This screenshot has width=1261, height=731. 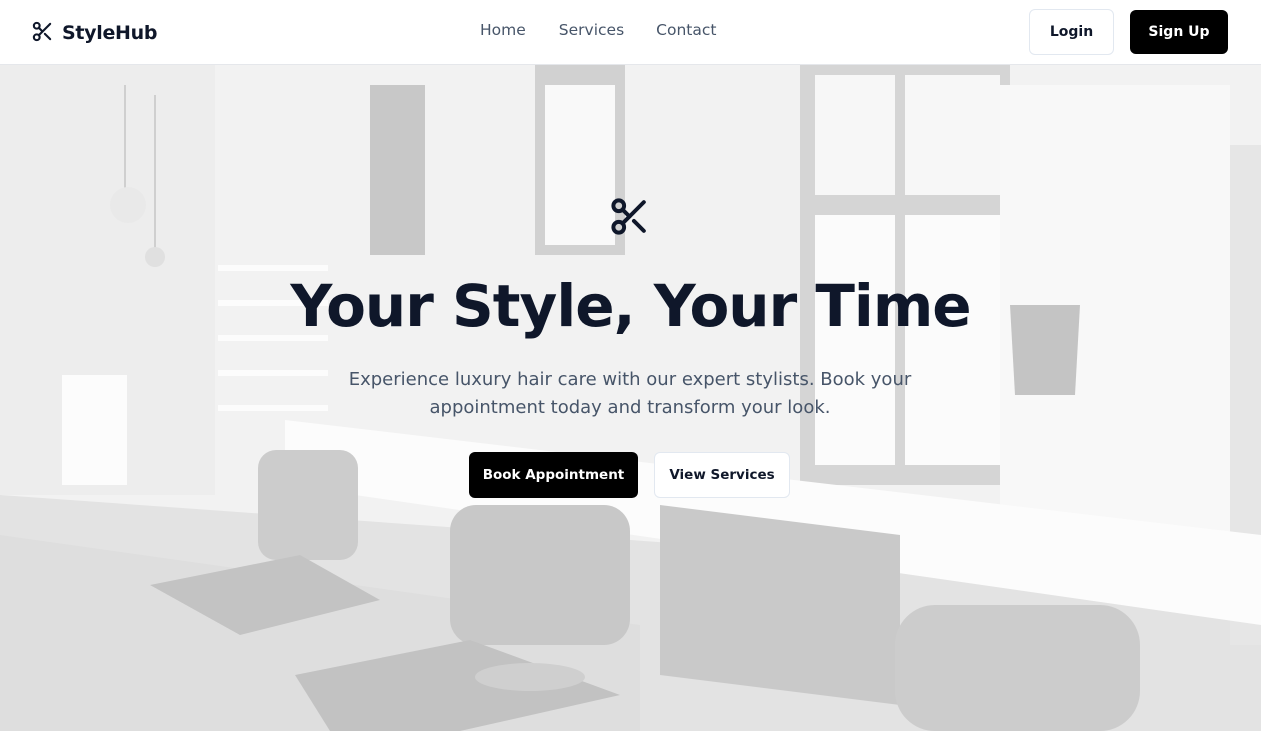 I want to click on hero-title: Your Style, Your Time, so click(x=630, y=306).